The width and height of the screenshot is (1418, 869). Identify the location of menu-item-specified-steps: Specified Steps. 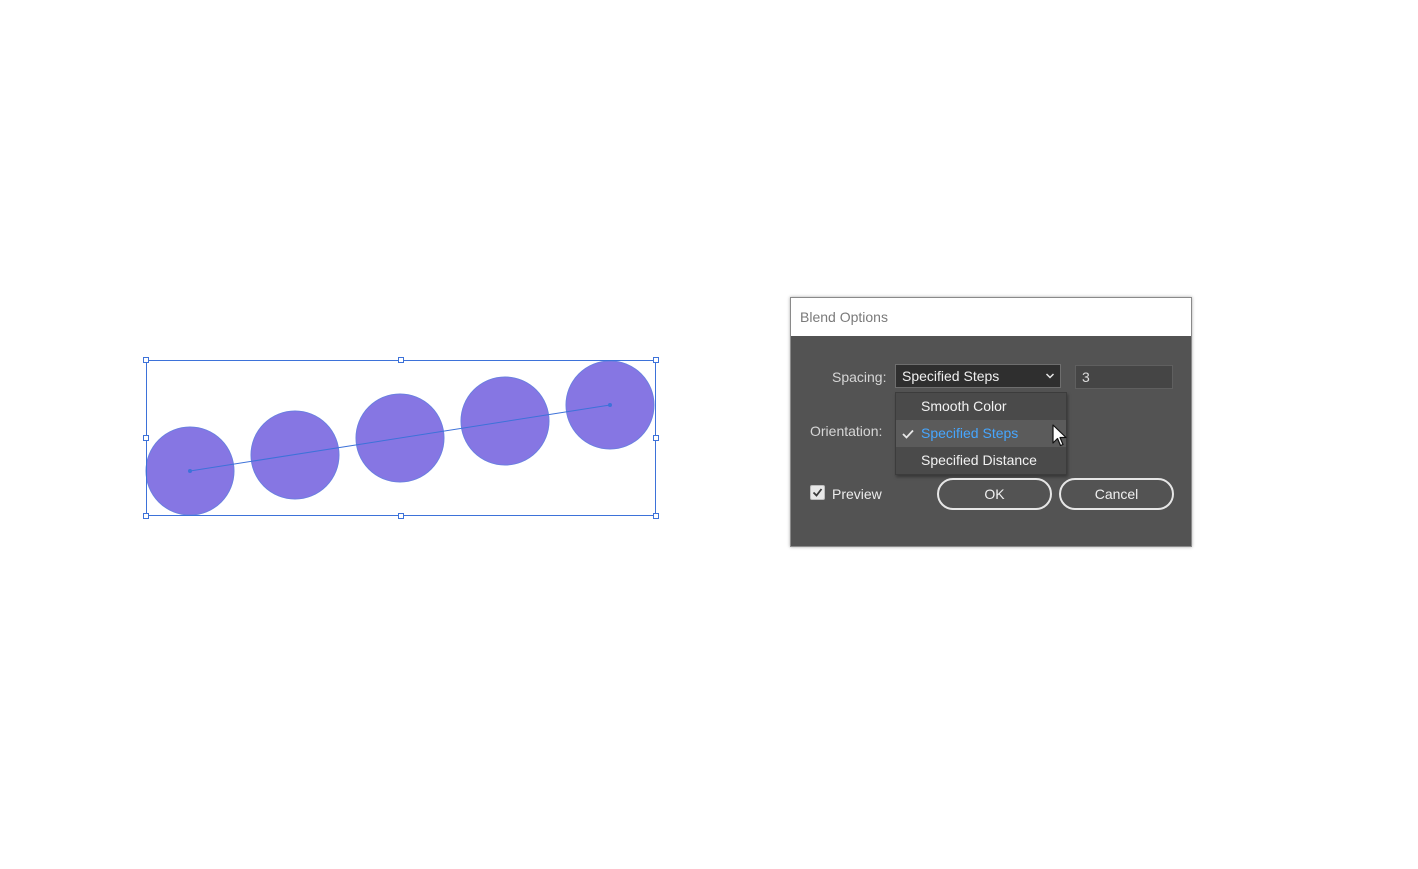
(981, 433).